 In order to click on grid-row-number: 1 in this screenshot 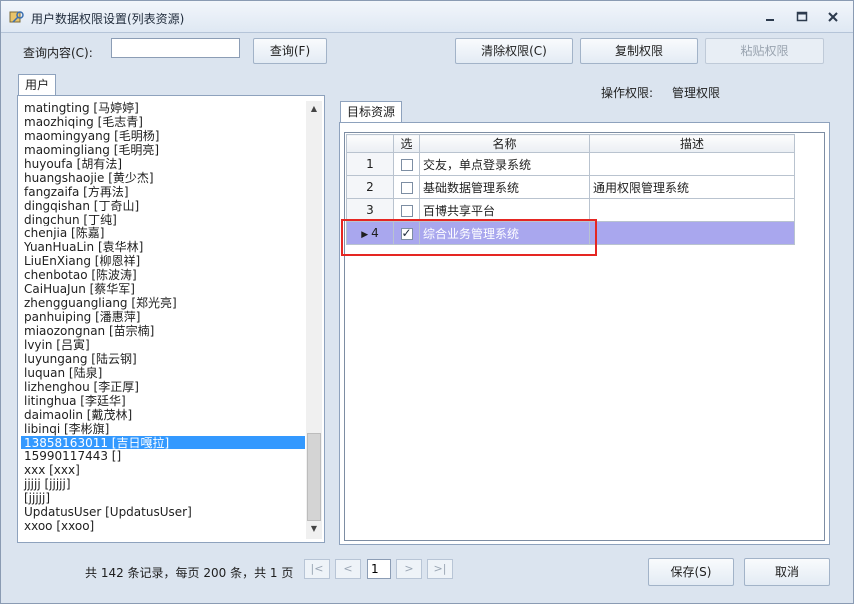, I will do `click(370, 164)`.